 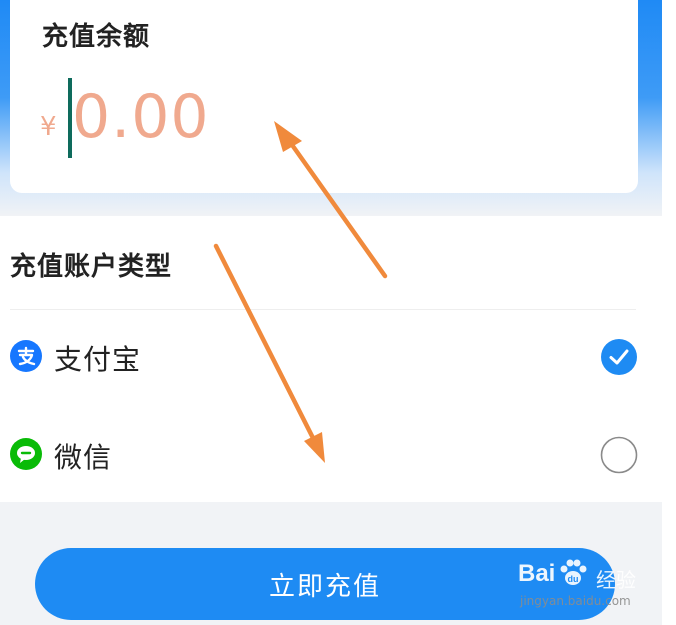 I want to click on payment-option-alipay: 支付宝, so click(x=331, y=358).